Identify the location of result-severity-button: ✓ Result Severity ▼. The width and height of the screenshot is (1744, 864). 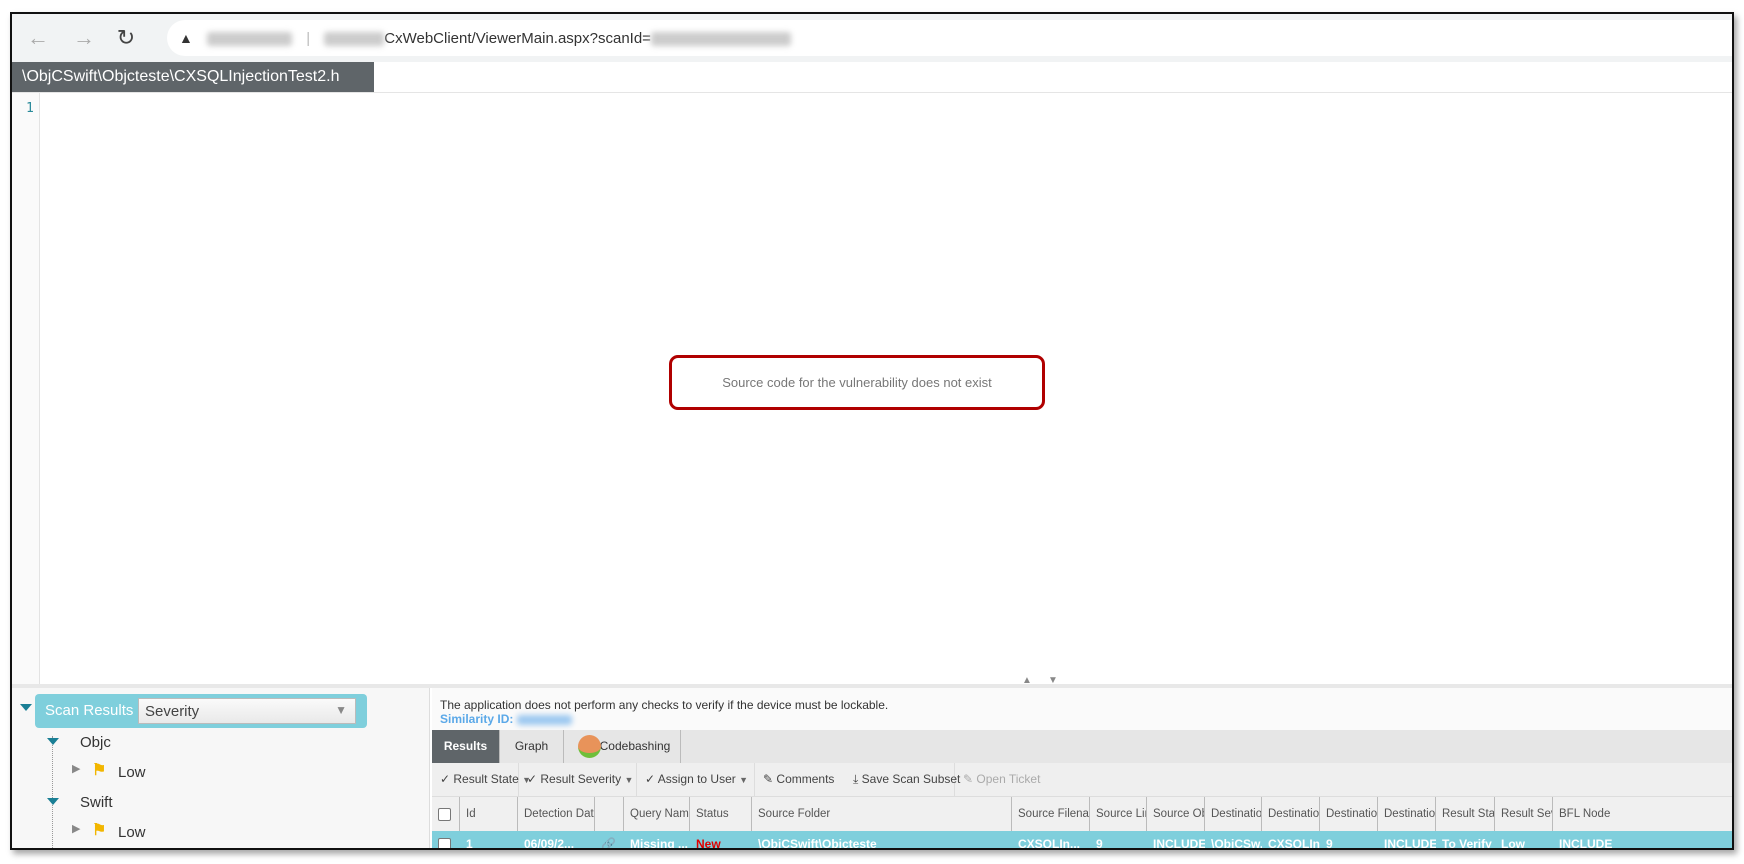
(578, 779).